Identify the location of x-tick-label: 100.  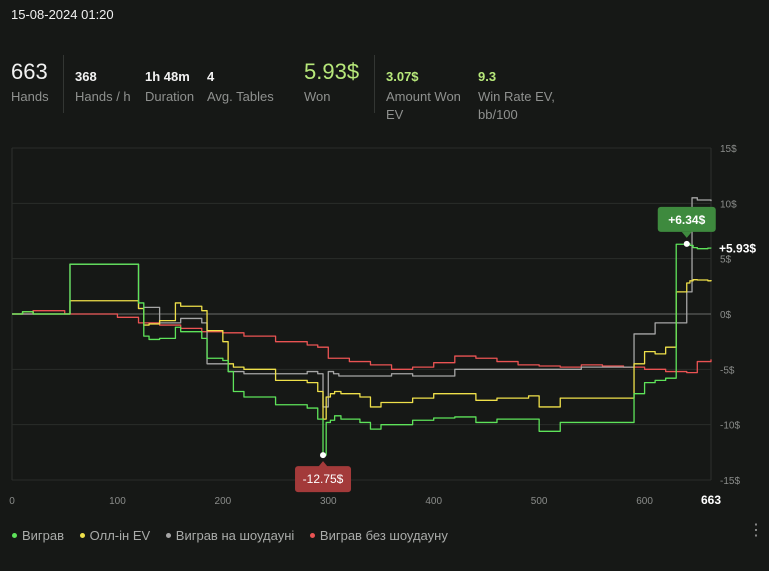
(117, 501).